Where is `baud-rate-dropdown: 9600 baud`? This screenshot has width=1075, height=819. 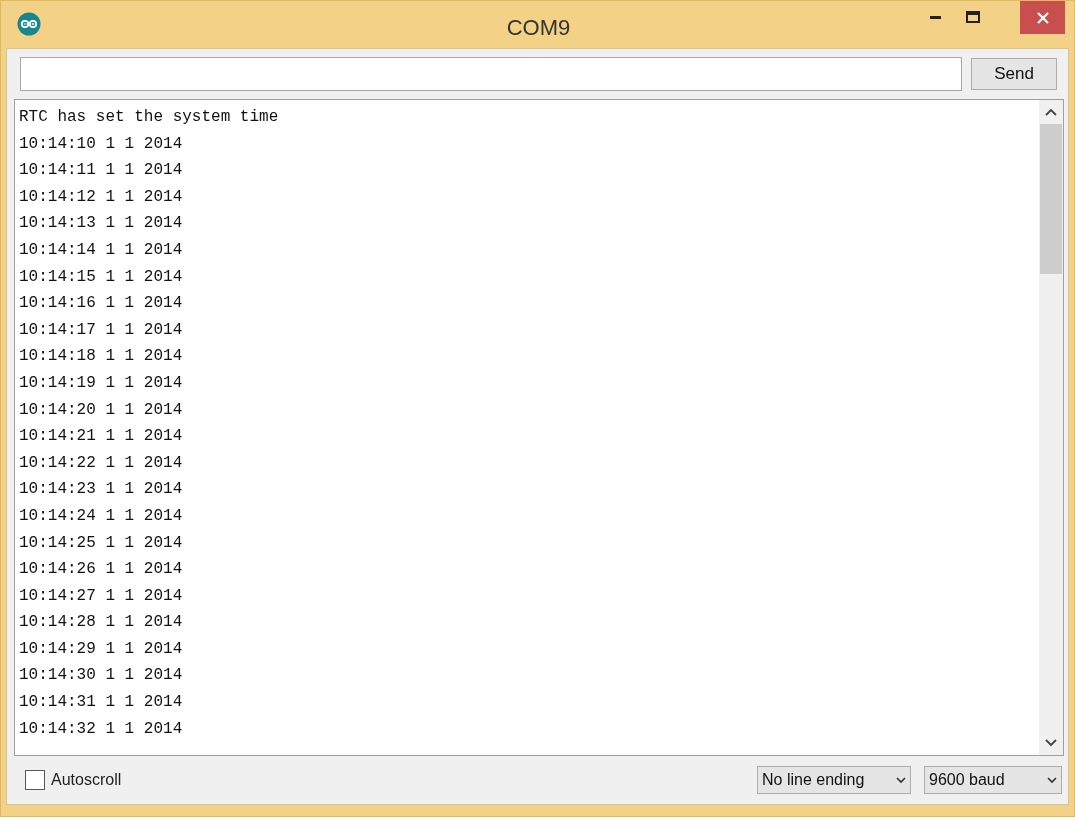 baud-rate-dropdown: 9600 baud is located at coordinates (993, 780).